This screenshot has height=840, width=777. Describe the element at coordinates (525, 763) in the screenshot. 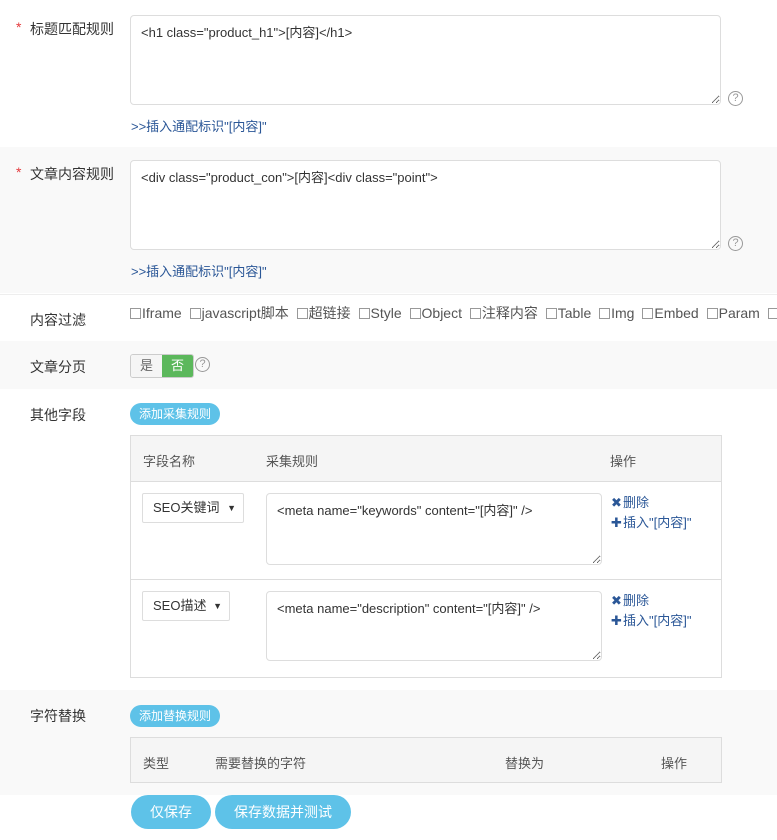

I see `column-header-target: 替换为` at that location.